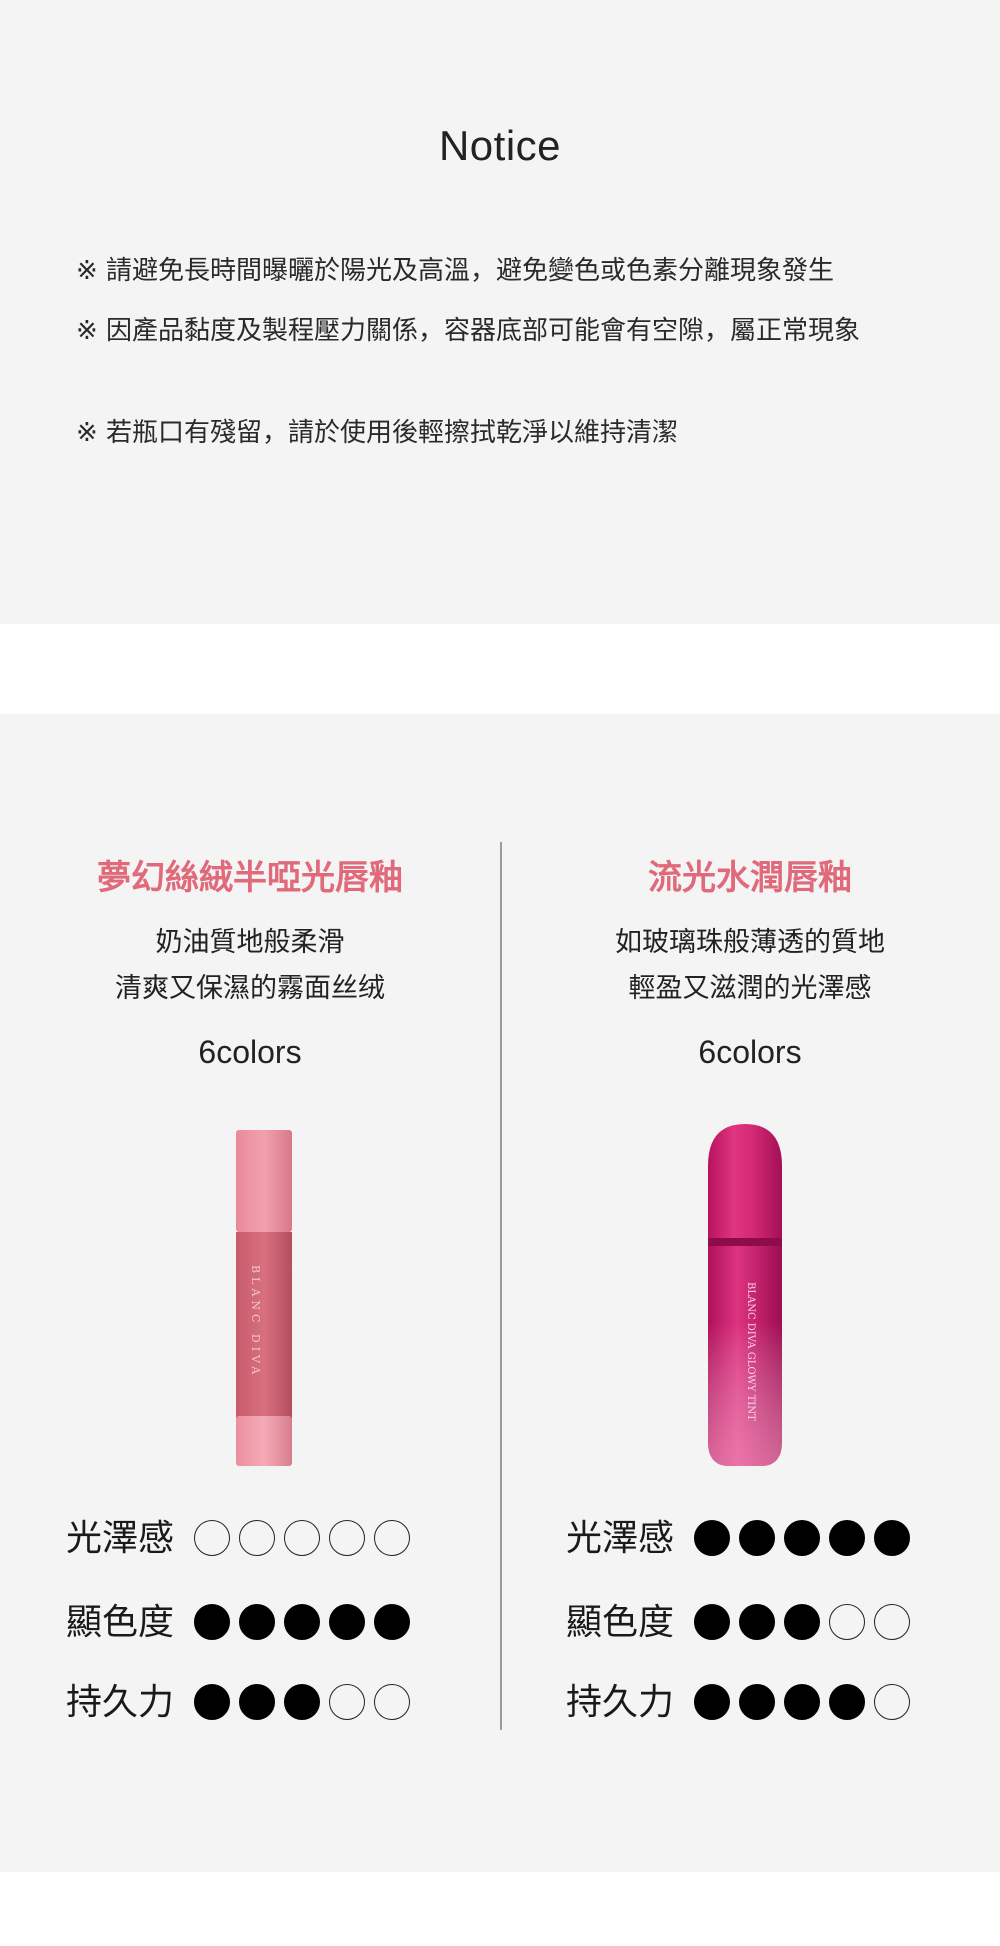  Describe the element at coordinates (264, 1298) in the screenshot. I see `velvet-tint-bottle-image: BLANC DIVA` at that location.